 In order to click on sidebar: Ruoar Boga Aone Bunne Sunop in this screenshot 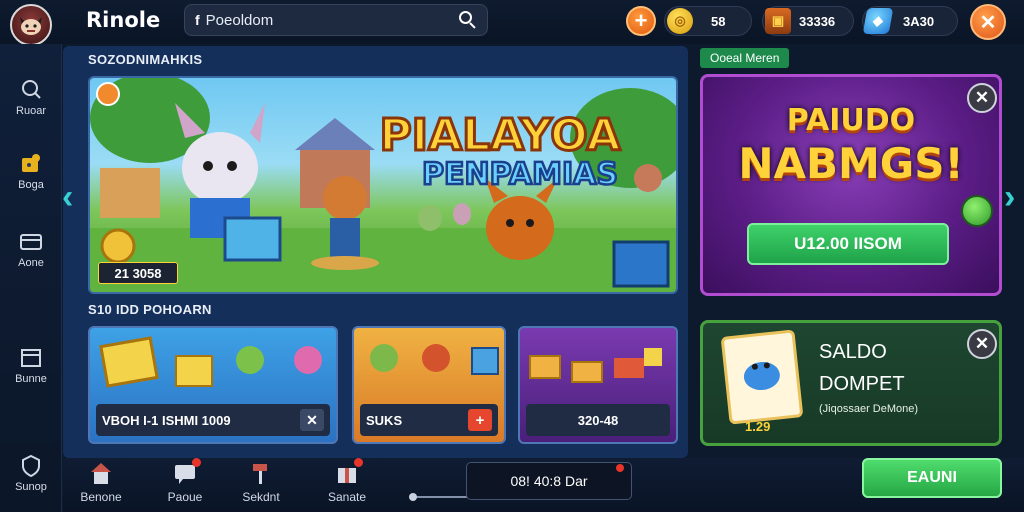, I will do `click(31, 278)`.